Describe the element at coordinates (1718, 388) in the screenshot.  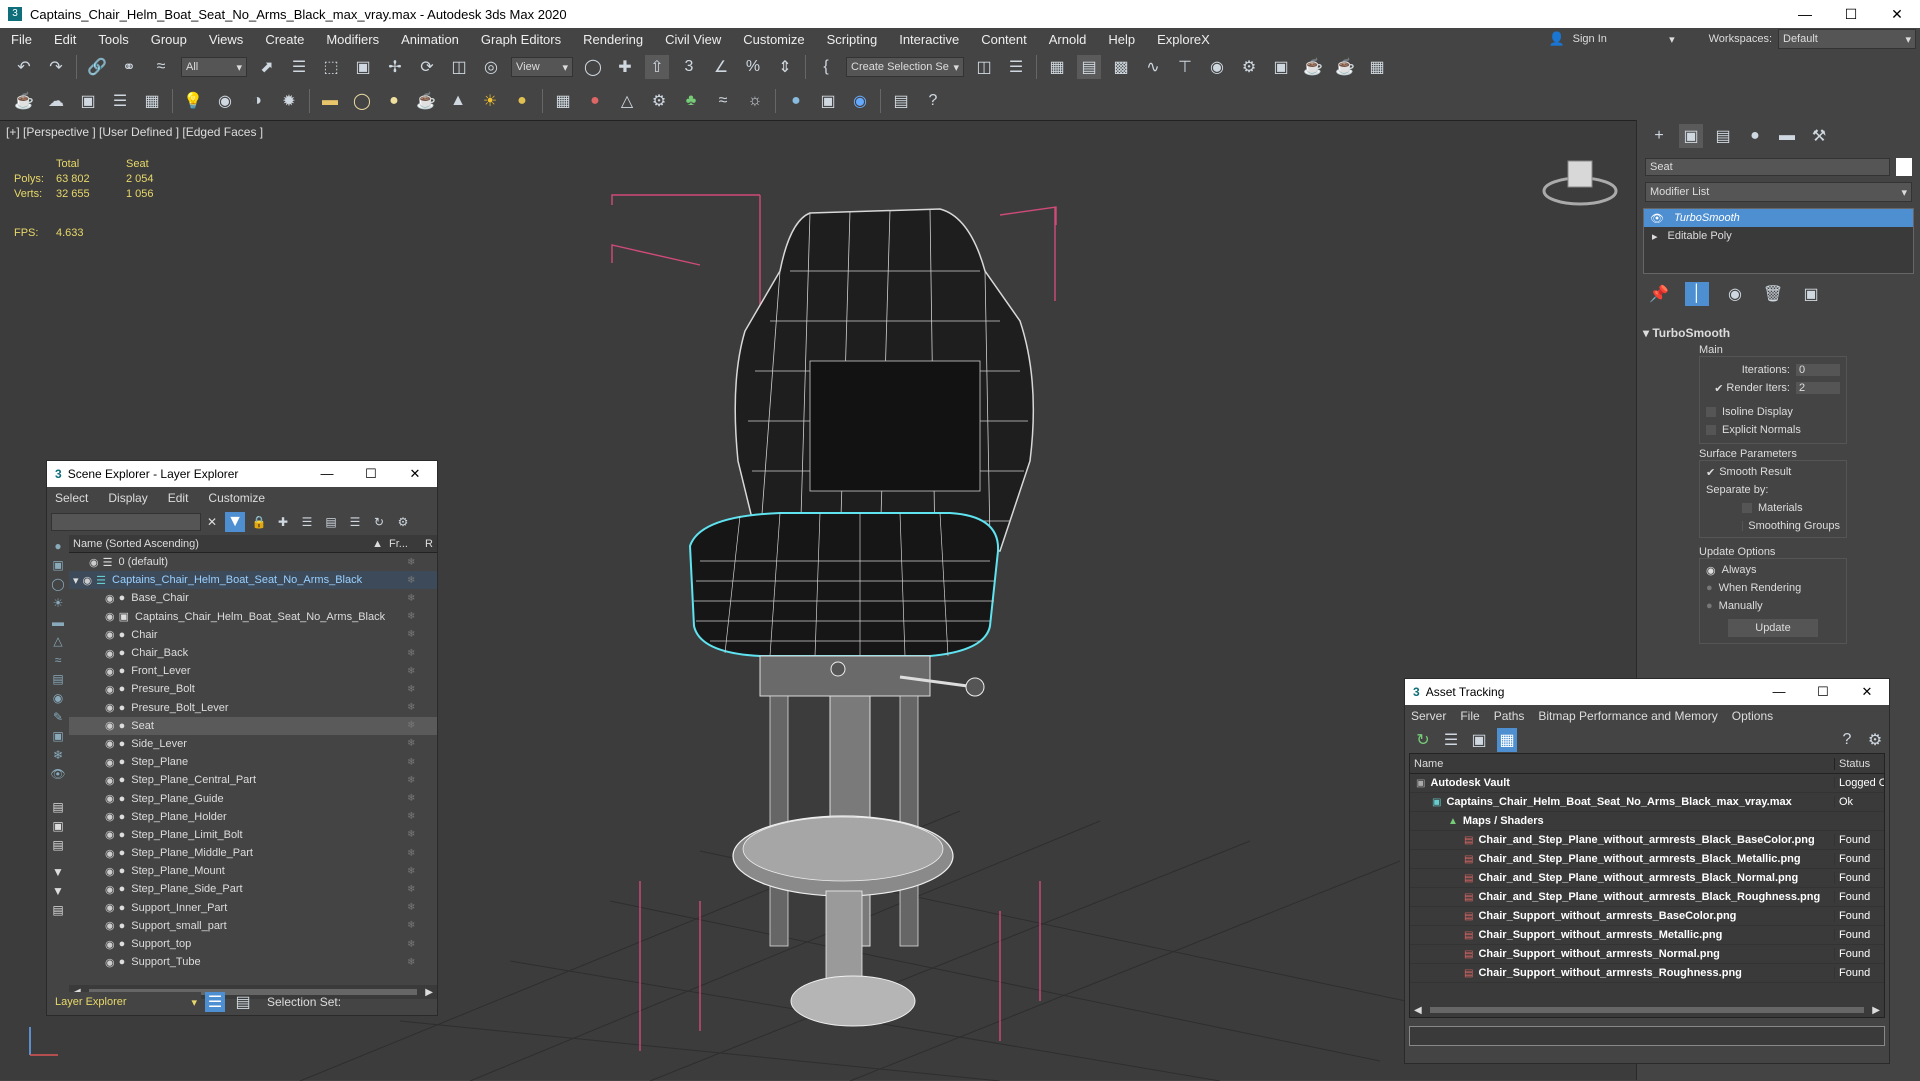
I see `render-iters-checkbox: ✔` at that location.